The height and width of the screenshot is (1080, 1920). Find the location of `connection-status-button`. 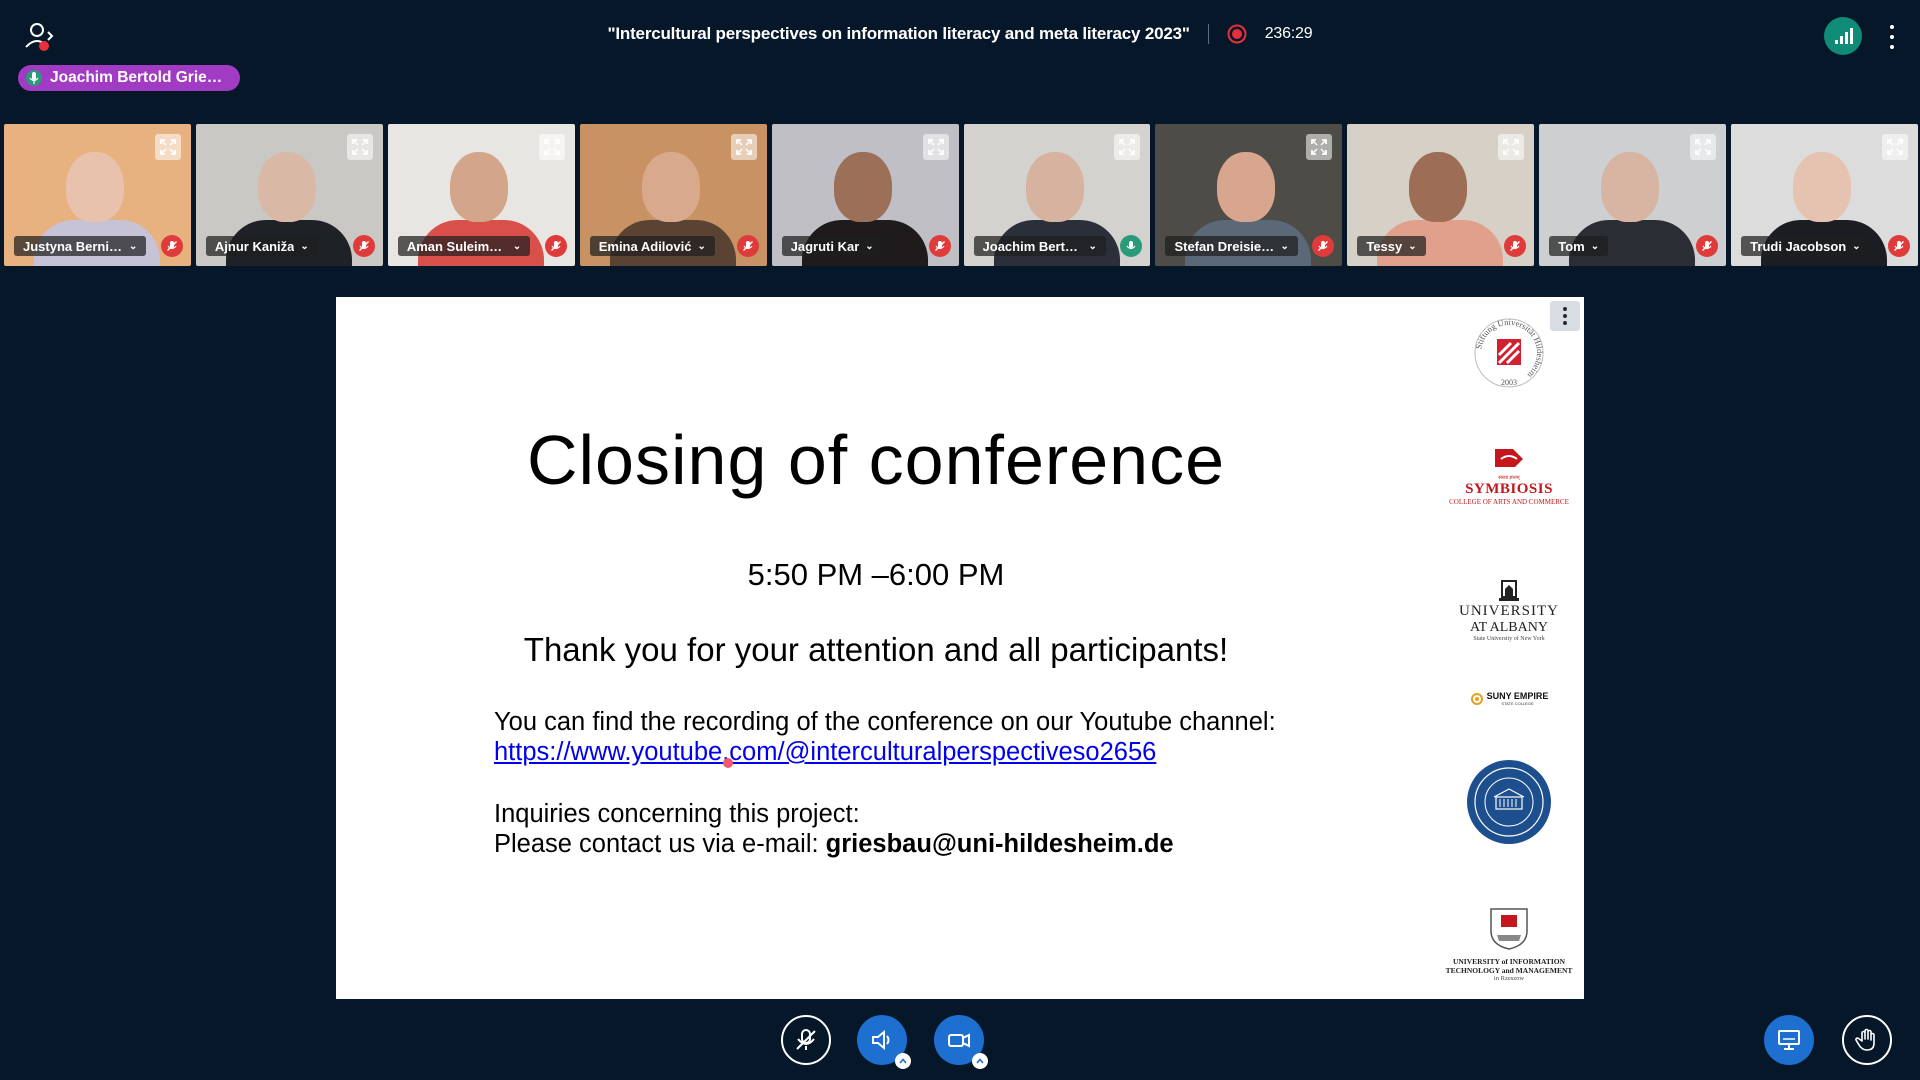

connection-status-button is located at coordinates (1843, 36).